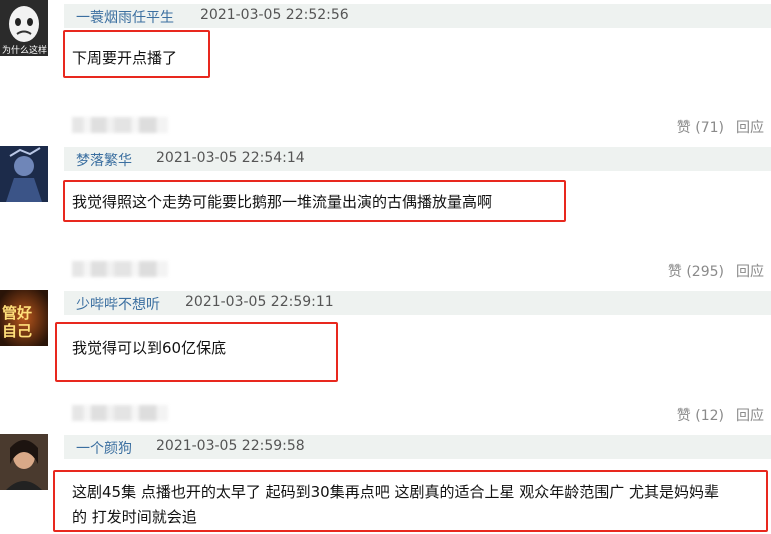  Describe the element at coordinates (230, 446) in the screenshot. I see `timestamp: 2021-03-05 22:59:58` at that location.